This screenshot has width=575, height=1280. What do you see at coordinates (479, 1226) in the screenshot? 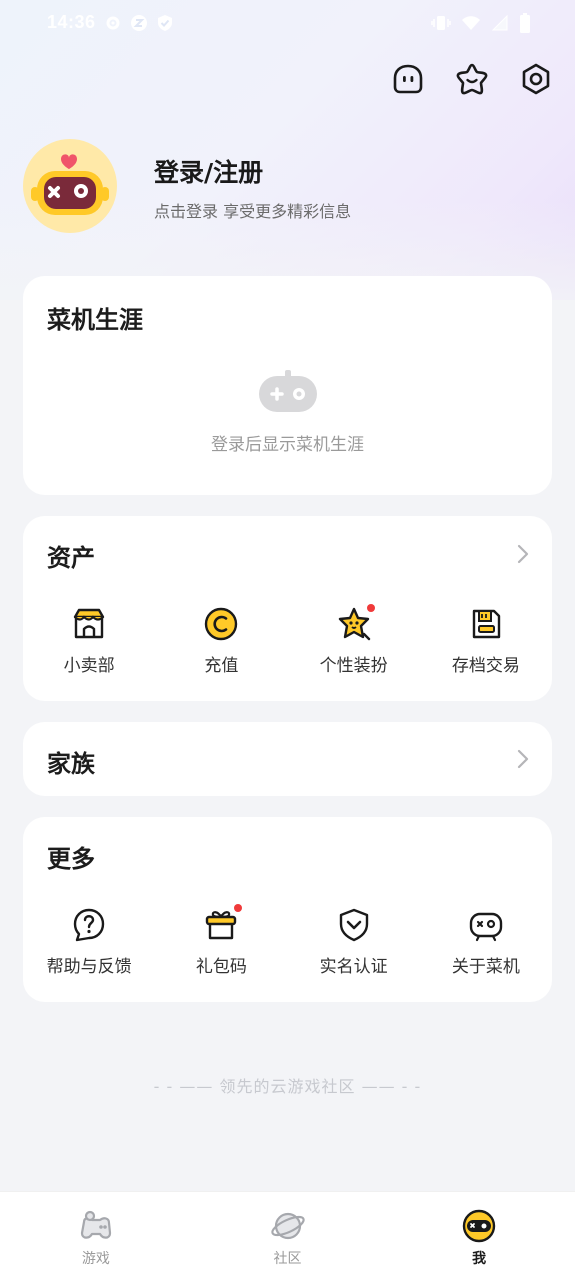
I see `me-tab-icon` at bounding box center [479, 1226].